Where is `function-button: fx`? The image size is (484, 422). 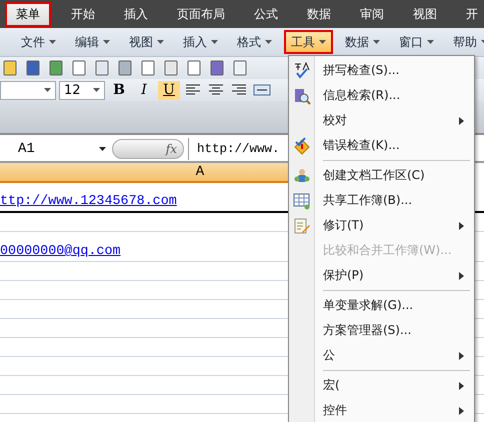
function-button: fx is located at coordinates (148, 149).